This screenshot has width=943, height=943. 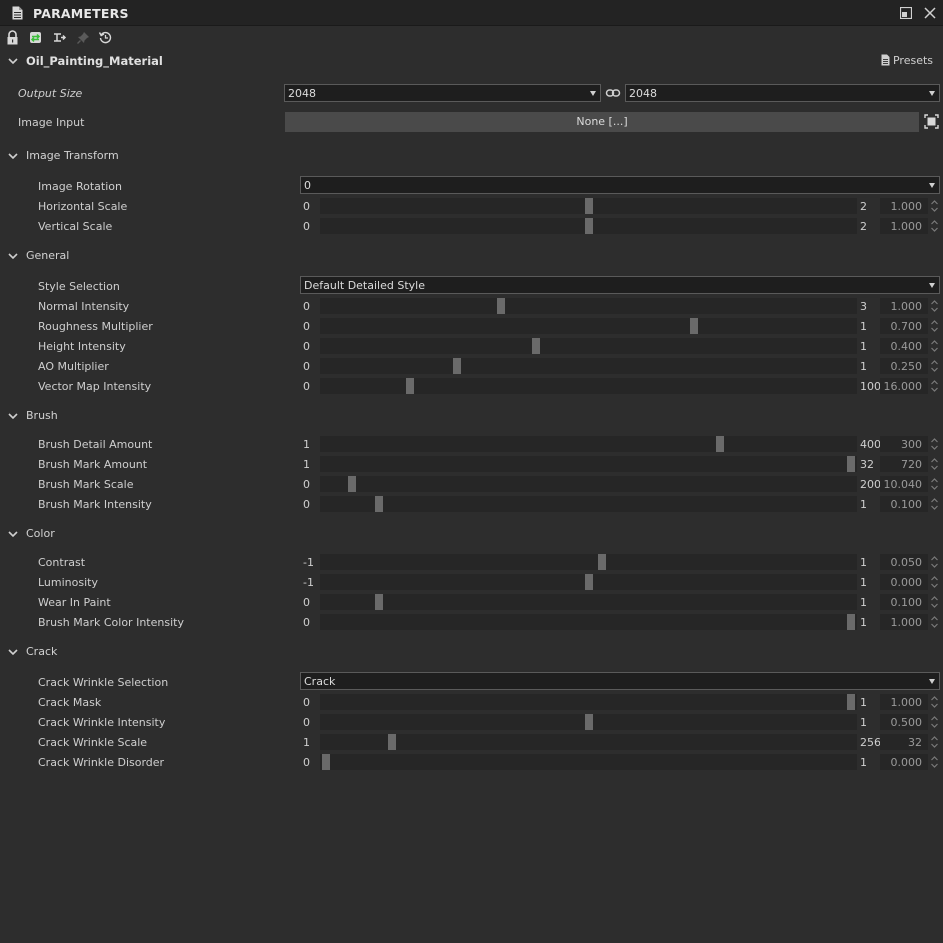 I want to click on output-height-dropdown: 2048, so click(x=782, y=93).